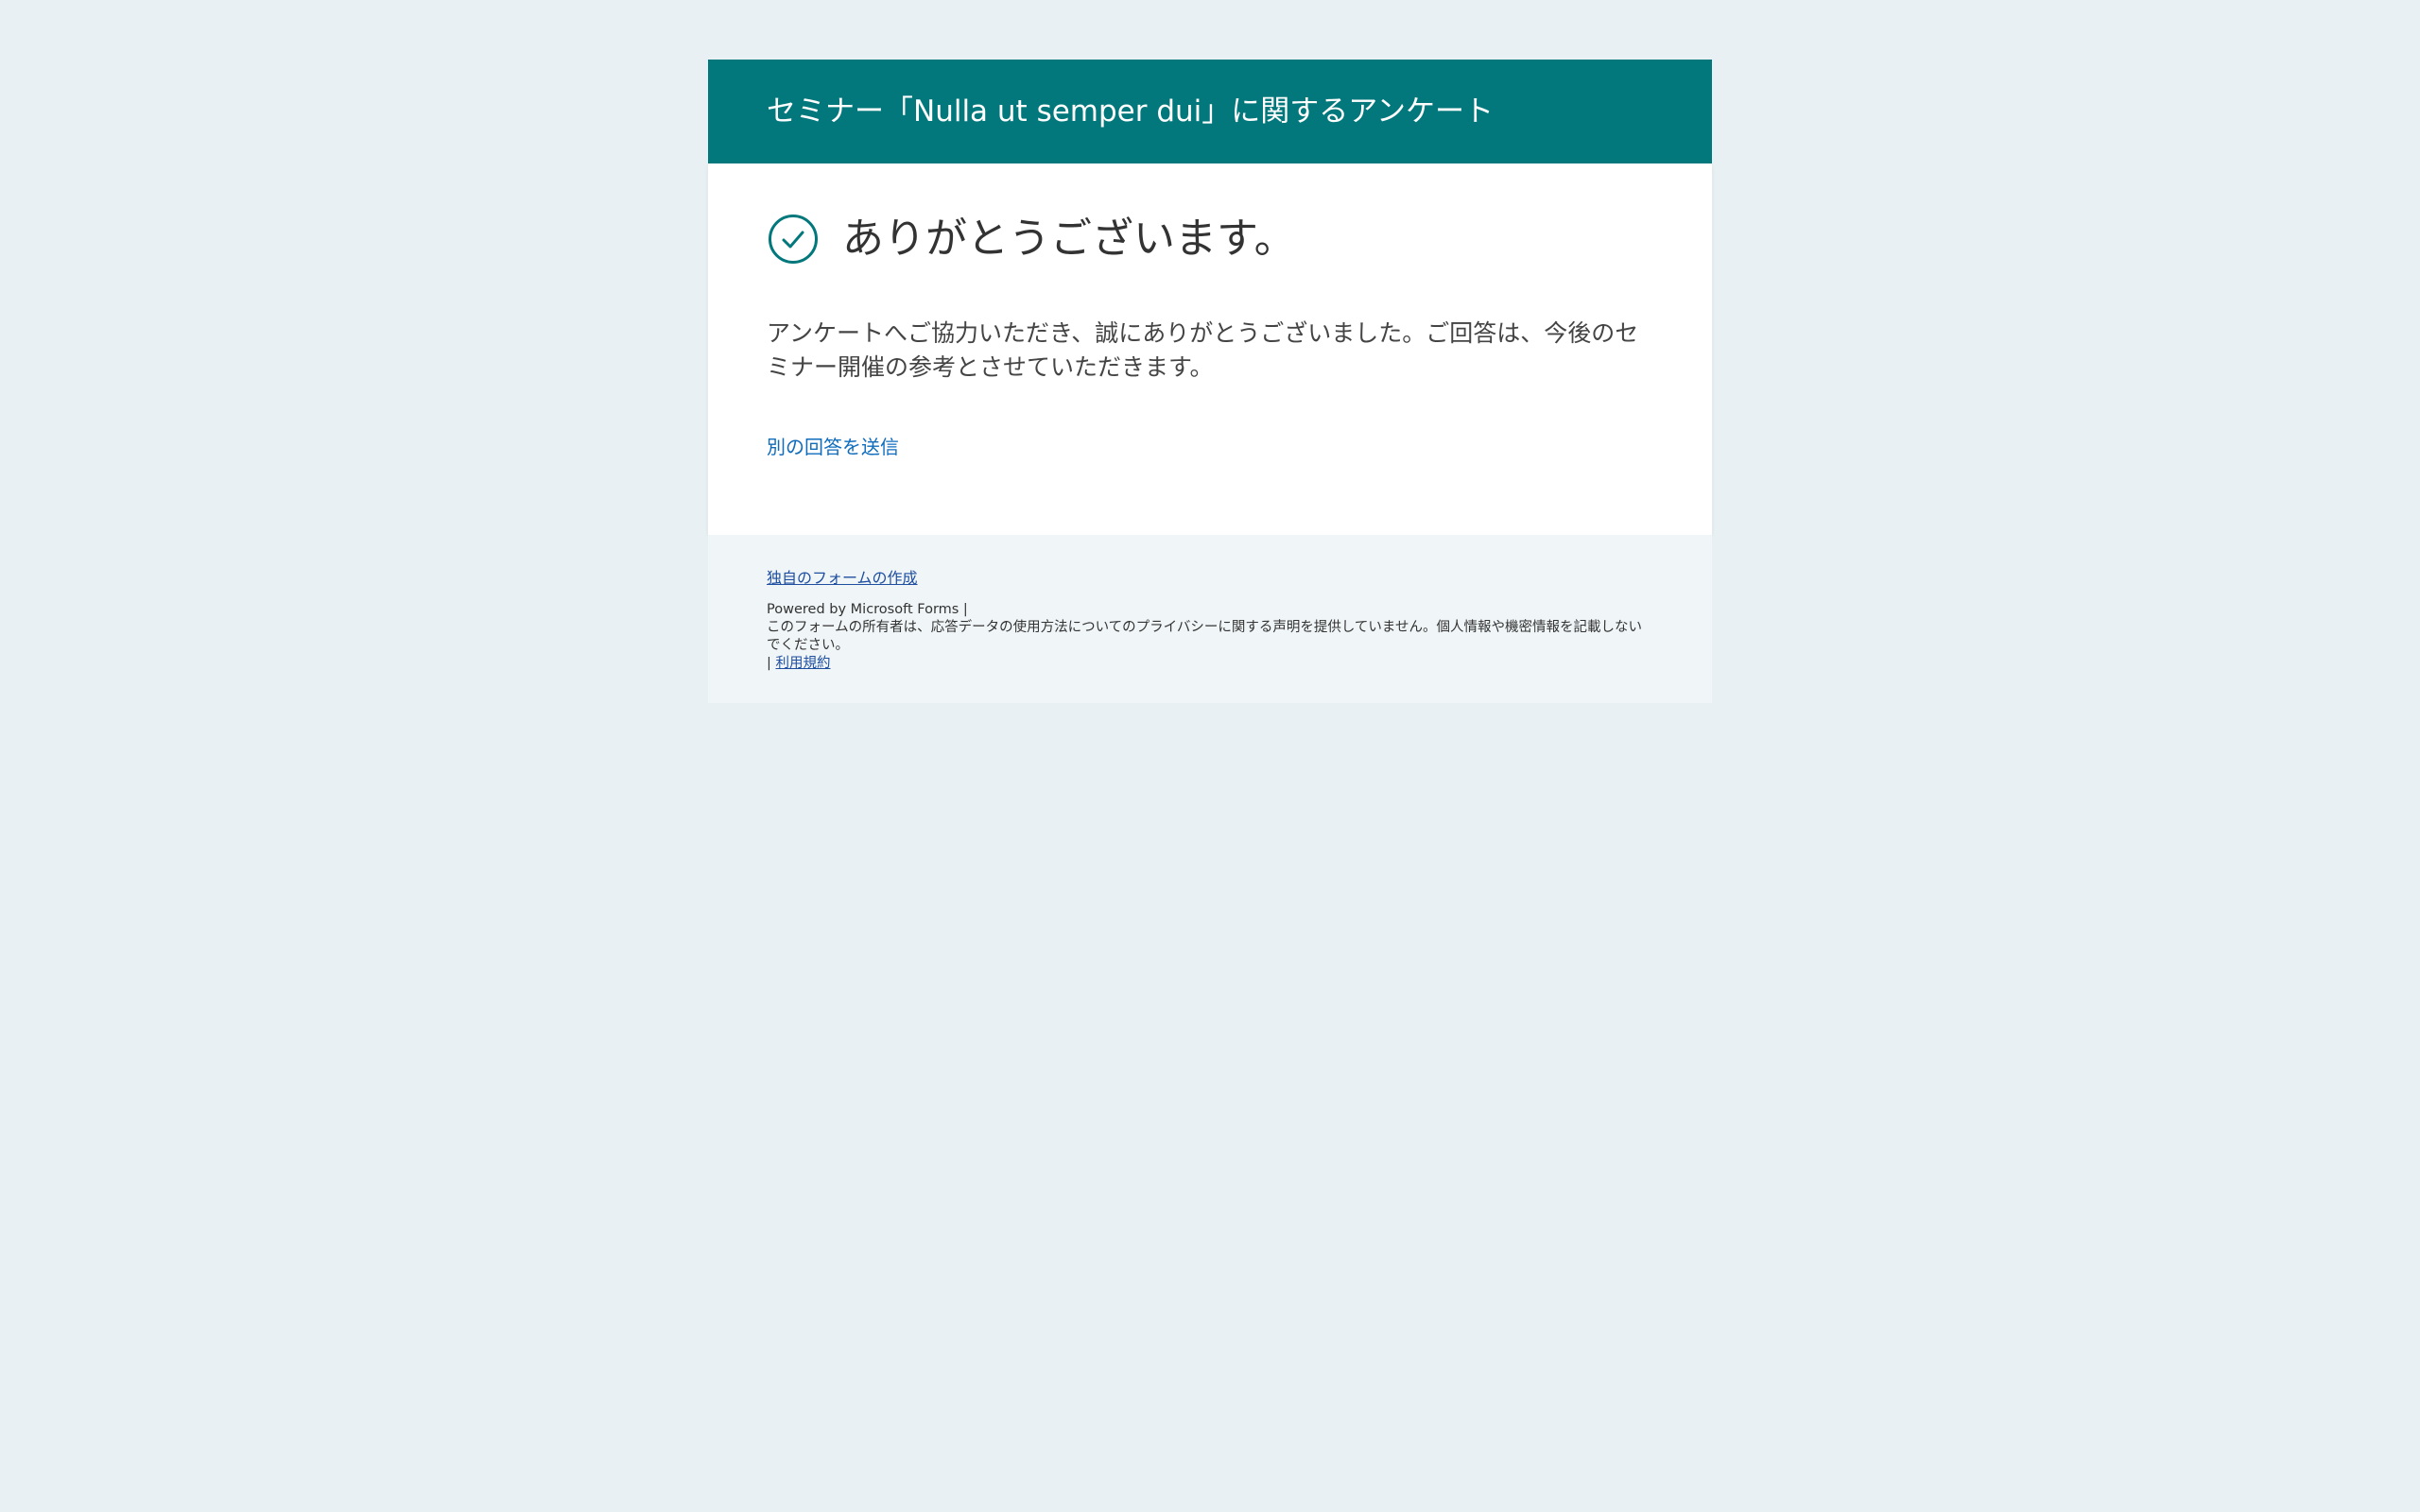 This screenshot has width=2420, height=1512. Describe the element at coordinates (833, 445) in the screenshot. I see `submit-another-response-link: 別の回答を送信` at that location.